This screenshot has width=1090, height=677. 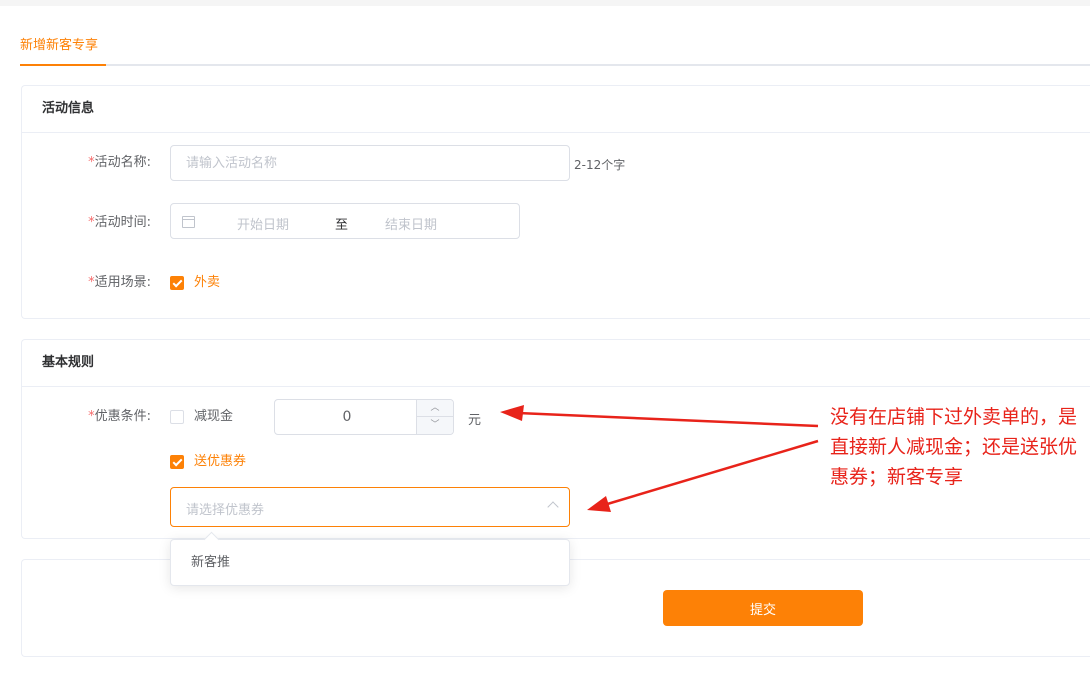 I want to click on submit-button: 提交, so click(x=763, y=608).